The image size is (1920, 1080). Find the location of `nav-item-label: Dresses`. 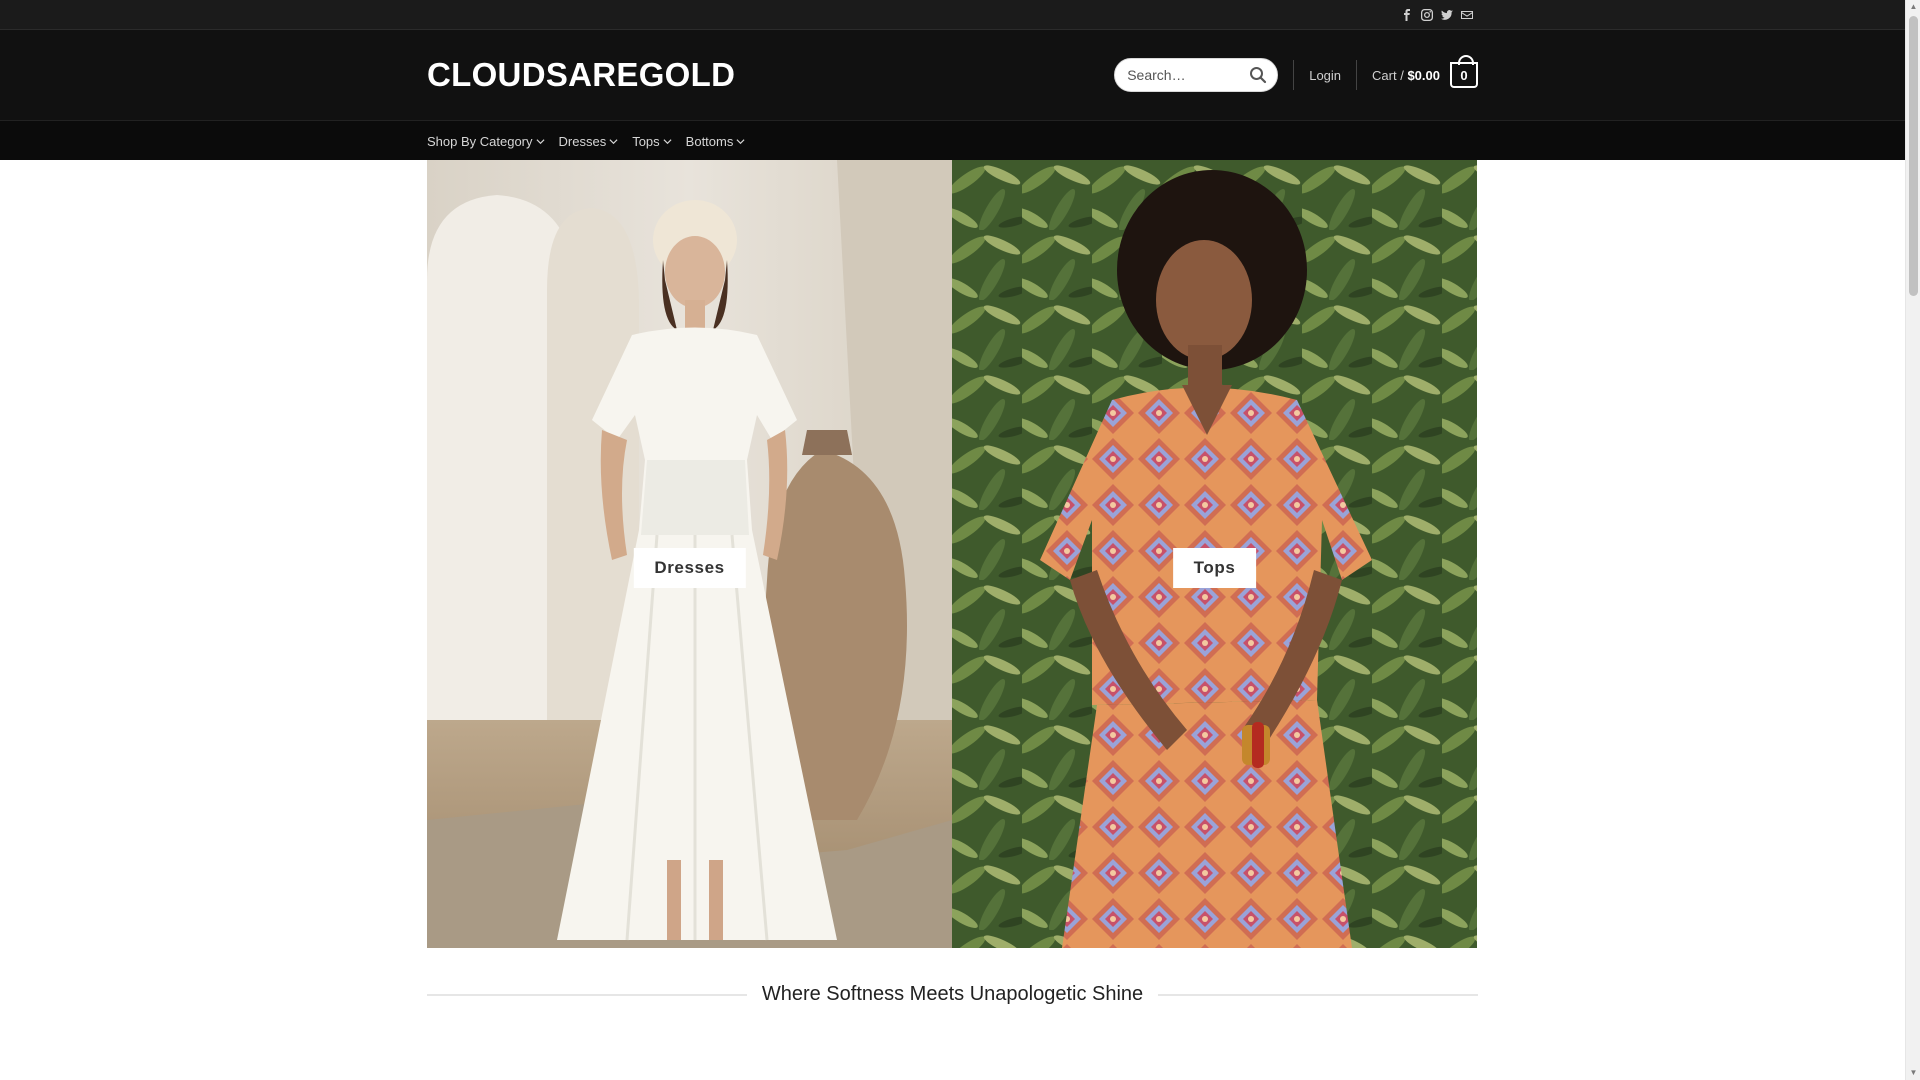

nav-item-label: Dresses is located at coordinates (582, 141).